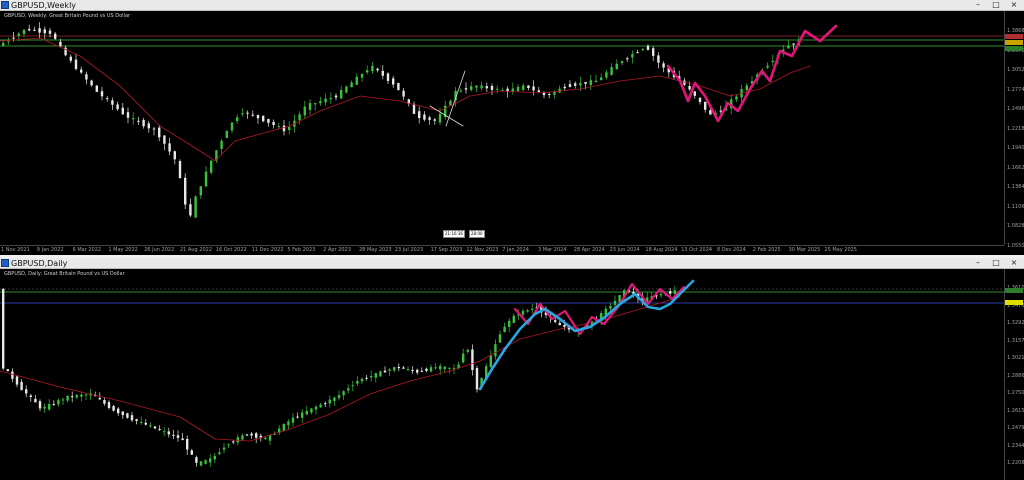  What do you see at coordinates (766, 250) in the screenshot?
I see `weekly-date-label: 2 Feb 2025` at bounding box center [766, 250].